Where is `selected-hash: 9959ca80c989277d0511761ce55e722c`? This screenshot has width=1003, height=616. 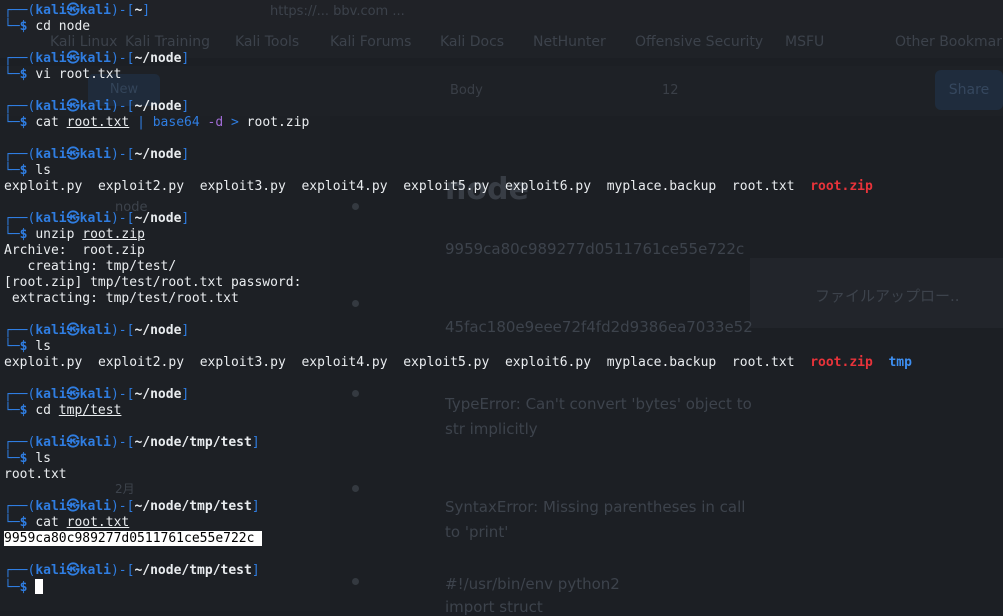 selected-hash: 9959ca80c989277d0511761ce55e722c is located at coordinates (129, 538).